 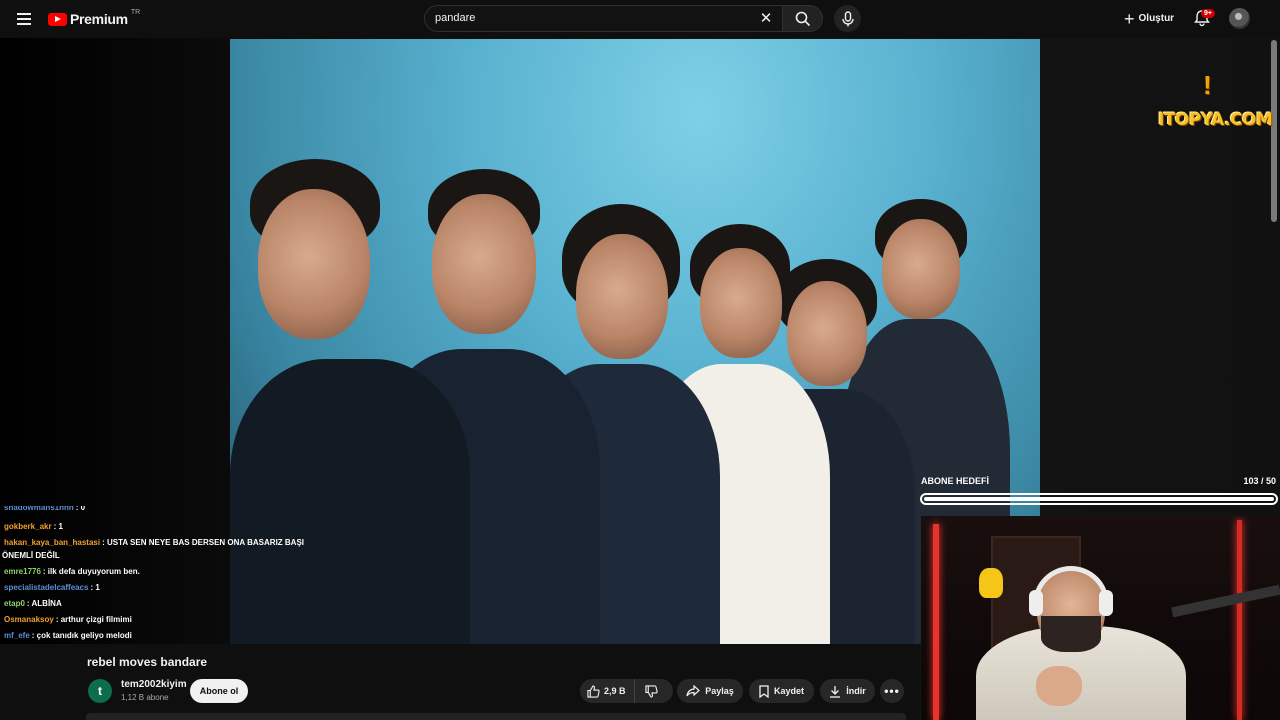 What do you see at coordinates (1225, 601) in the screenshot?
I see `microphone-arm` at bounding box center [1225, 601].